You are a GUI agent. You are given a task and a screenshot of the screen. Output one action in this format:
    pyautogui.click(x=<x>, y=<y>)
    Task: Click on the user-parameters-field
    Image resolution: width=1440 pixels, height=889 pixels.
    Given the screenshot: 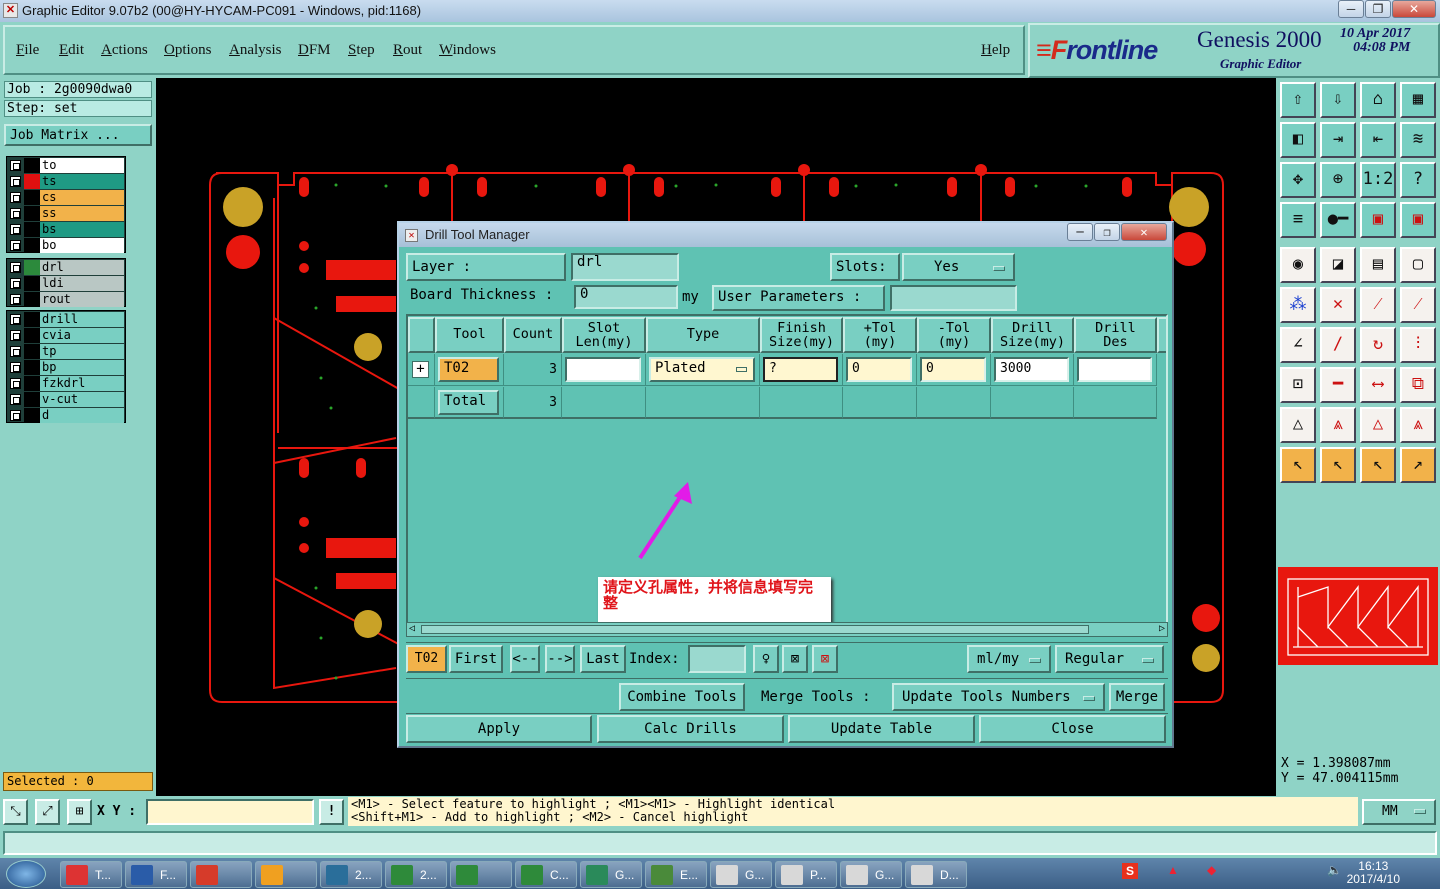 What is the action you would take?
    pyautogui.click(x=953, y=298)
    